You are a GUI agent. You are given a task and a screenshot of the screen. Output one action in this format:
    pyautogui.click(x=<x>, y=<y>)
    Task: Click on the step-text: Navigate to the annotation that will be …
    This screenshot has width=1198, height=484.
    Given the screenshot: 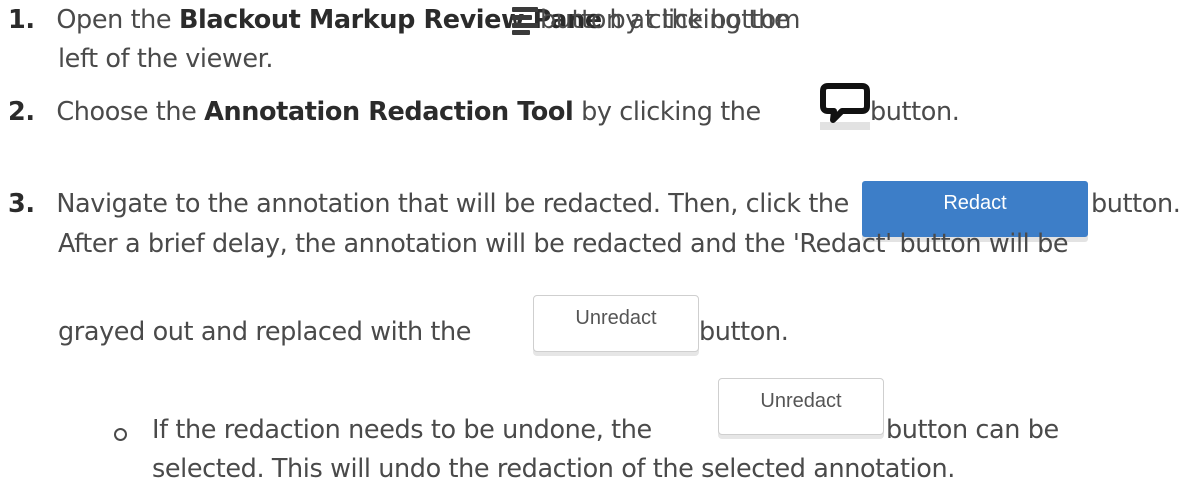 What is the action you would take?
    pyautogui.click(x=452, y=204)
    